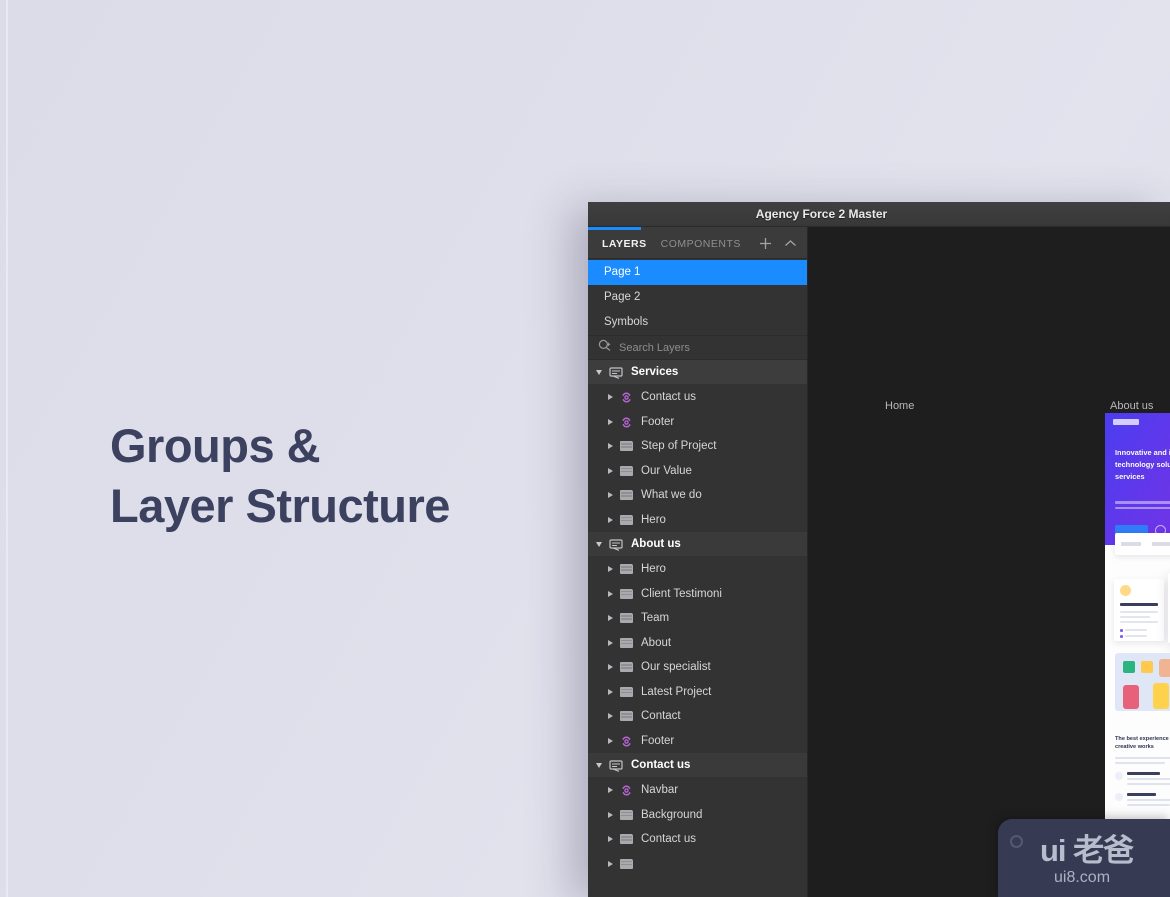 This screenshot has height=897, width=1170. What do you see at coordinates (614, 228) in the screenshot?
I see `active-tab-indicator` at bounding box center [614, 228].